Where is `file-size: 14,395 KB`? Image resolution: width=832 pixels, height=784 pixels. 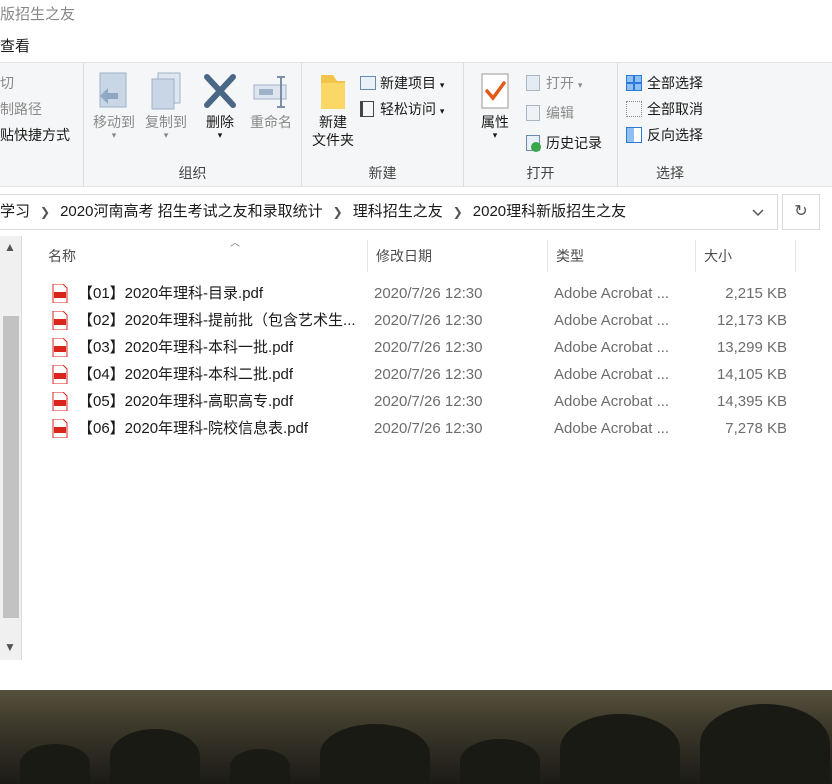
file-size: 14,395 KB is located at coordinates (751, 401).